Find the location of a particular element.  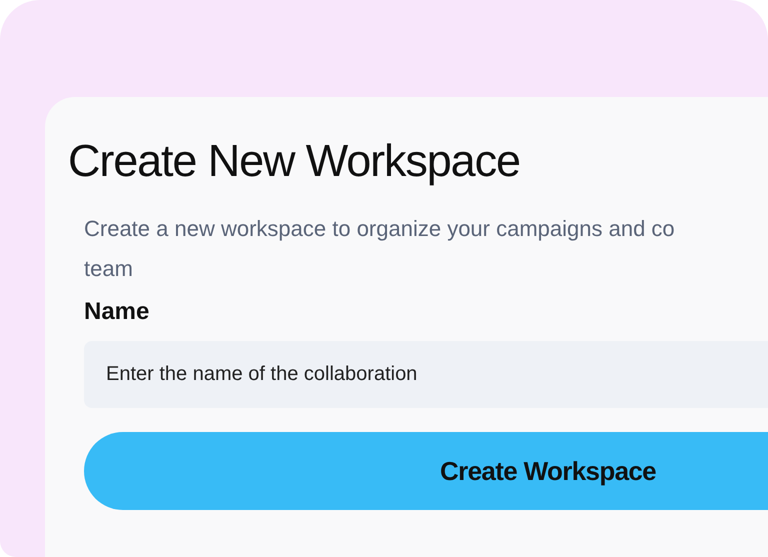

name-input-field: Enter the name of the collaboration is located at coordinates (426, 374).